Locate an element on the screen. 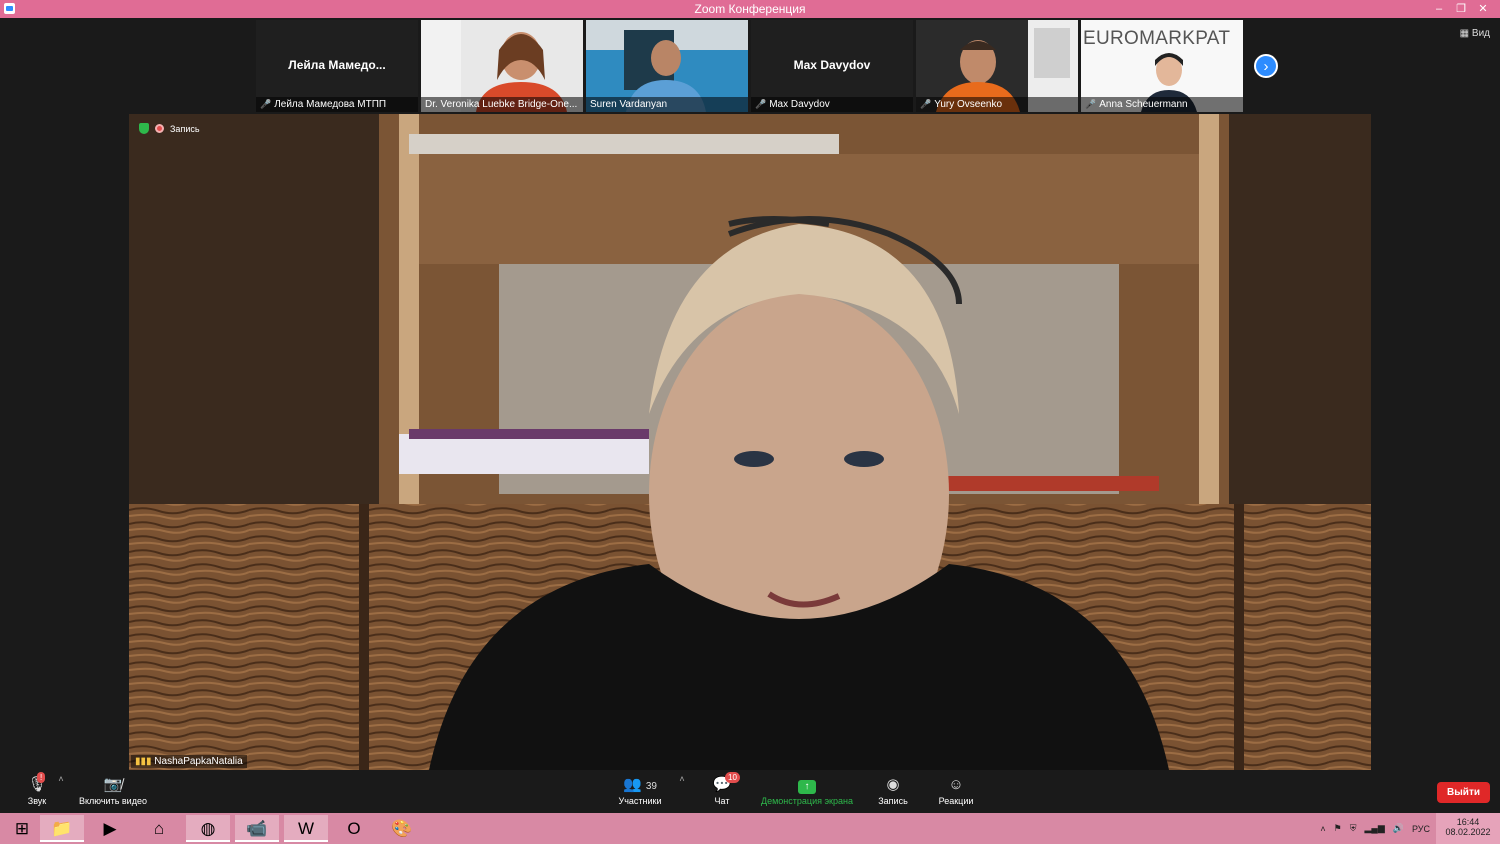 The image size is (1500, 844). reactions-button: ☺ Реакции is located at coordinates (956, 790).